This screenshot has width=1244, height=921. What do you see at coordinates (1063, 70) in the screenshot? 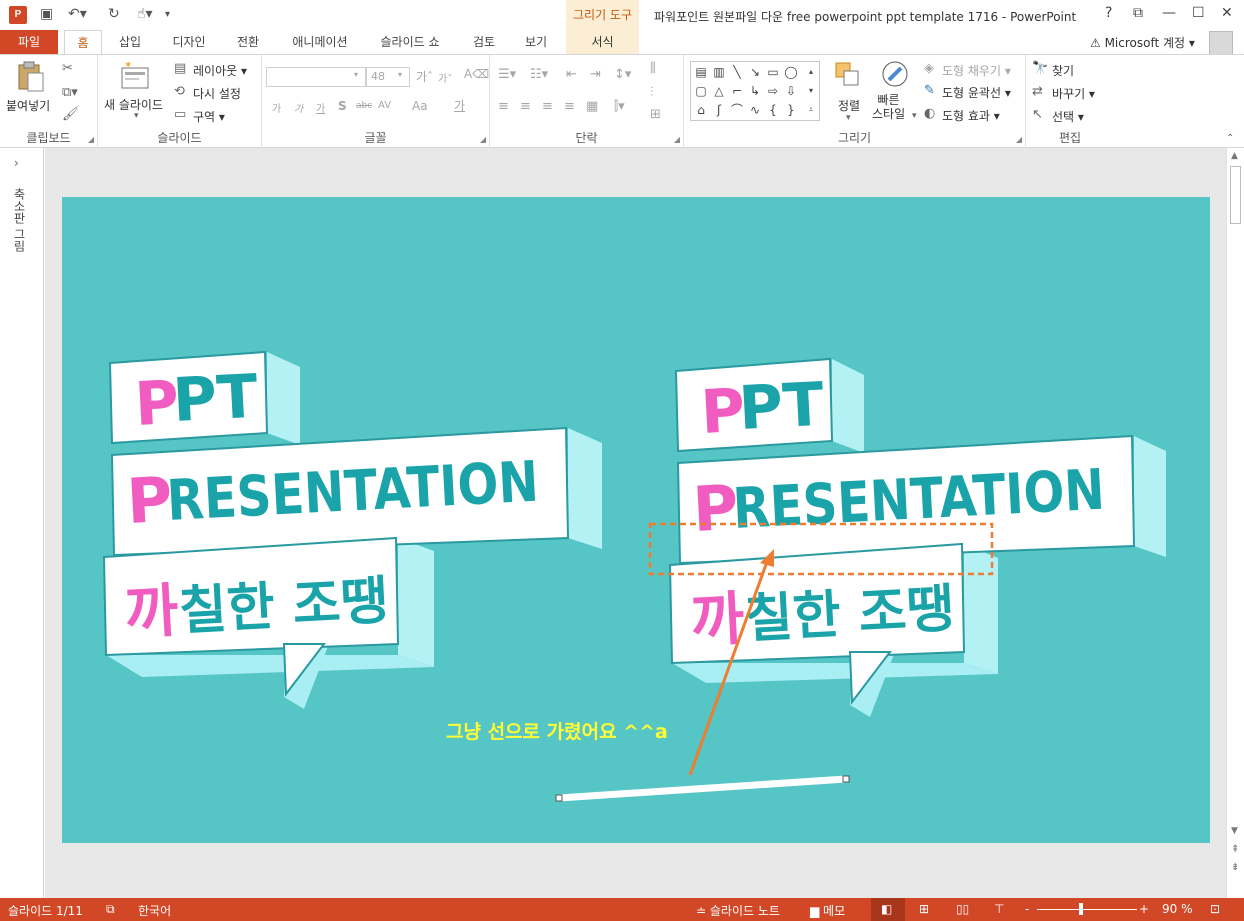
I see `find-button: 찾기` at bounding box center [1063, 70].